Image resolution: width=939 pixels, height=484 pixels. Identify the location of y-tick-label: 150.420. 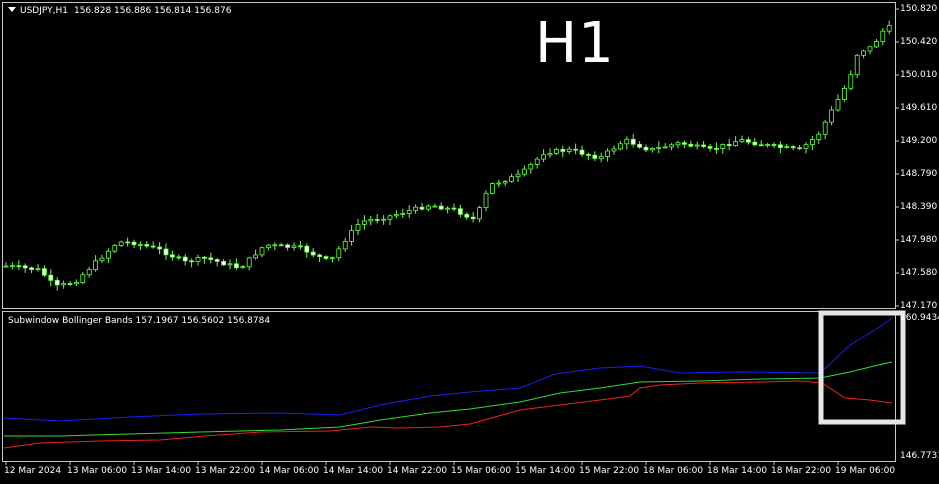
(919, 42).